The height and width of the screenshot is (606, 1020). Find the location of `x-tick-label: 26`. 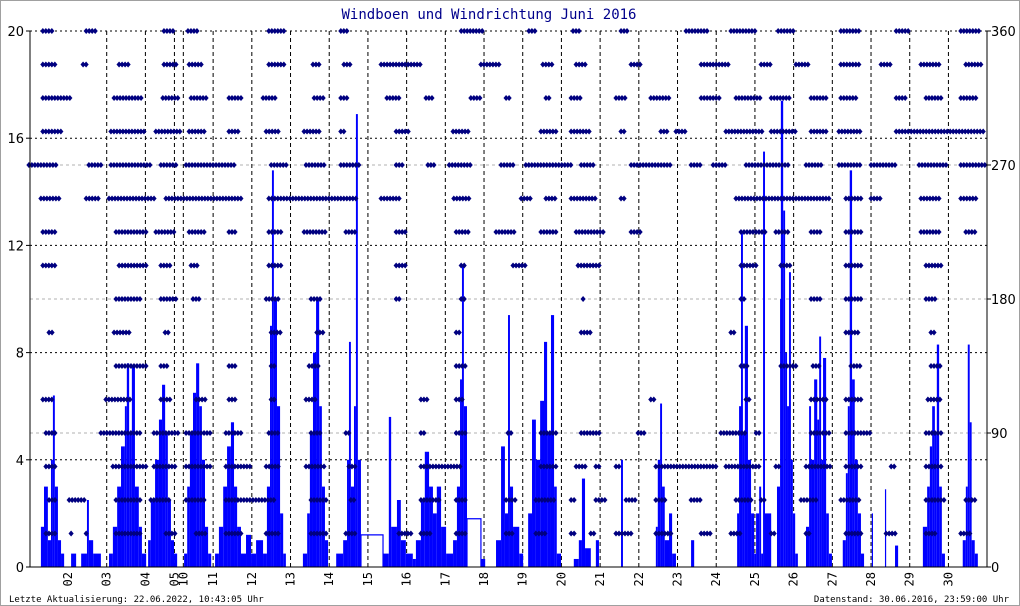

x-tick-label: 26 is located at coordinates (794, 579).